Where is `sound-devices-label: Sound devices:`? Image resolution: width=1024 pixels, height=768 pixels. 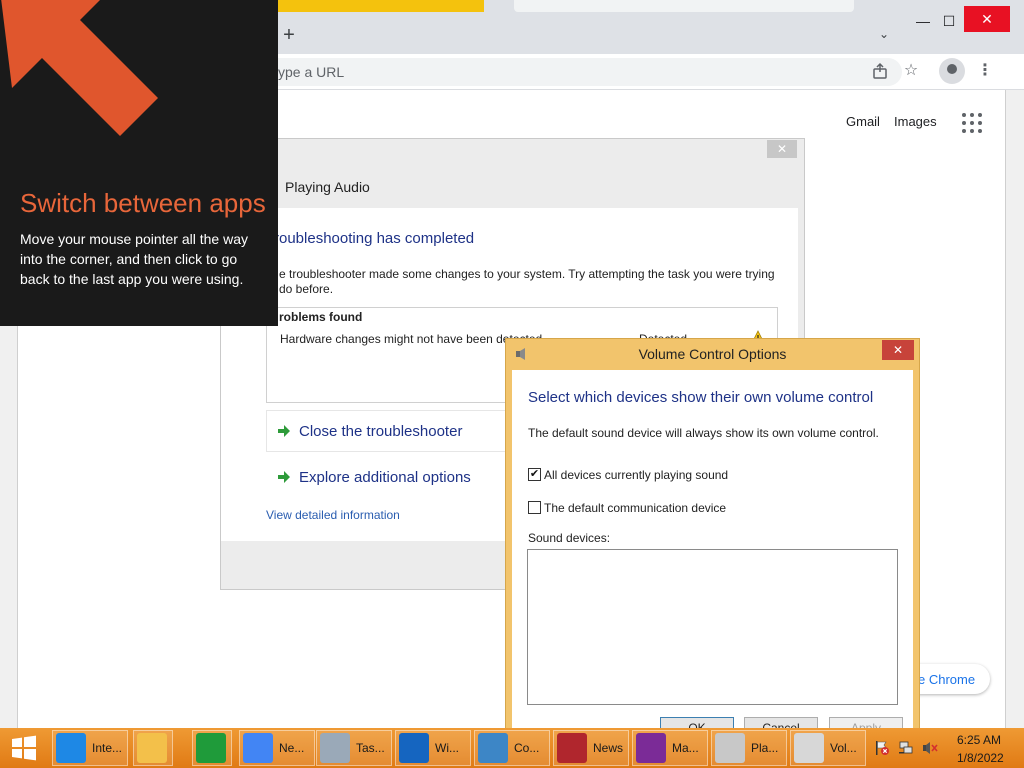 sound-devices-label: Sound devices: is located at coordinates (569, 538).